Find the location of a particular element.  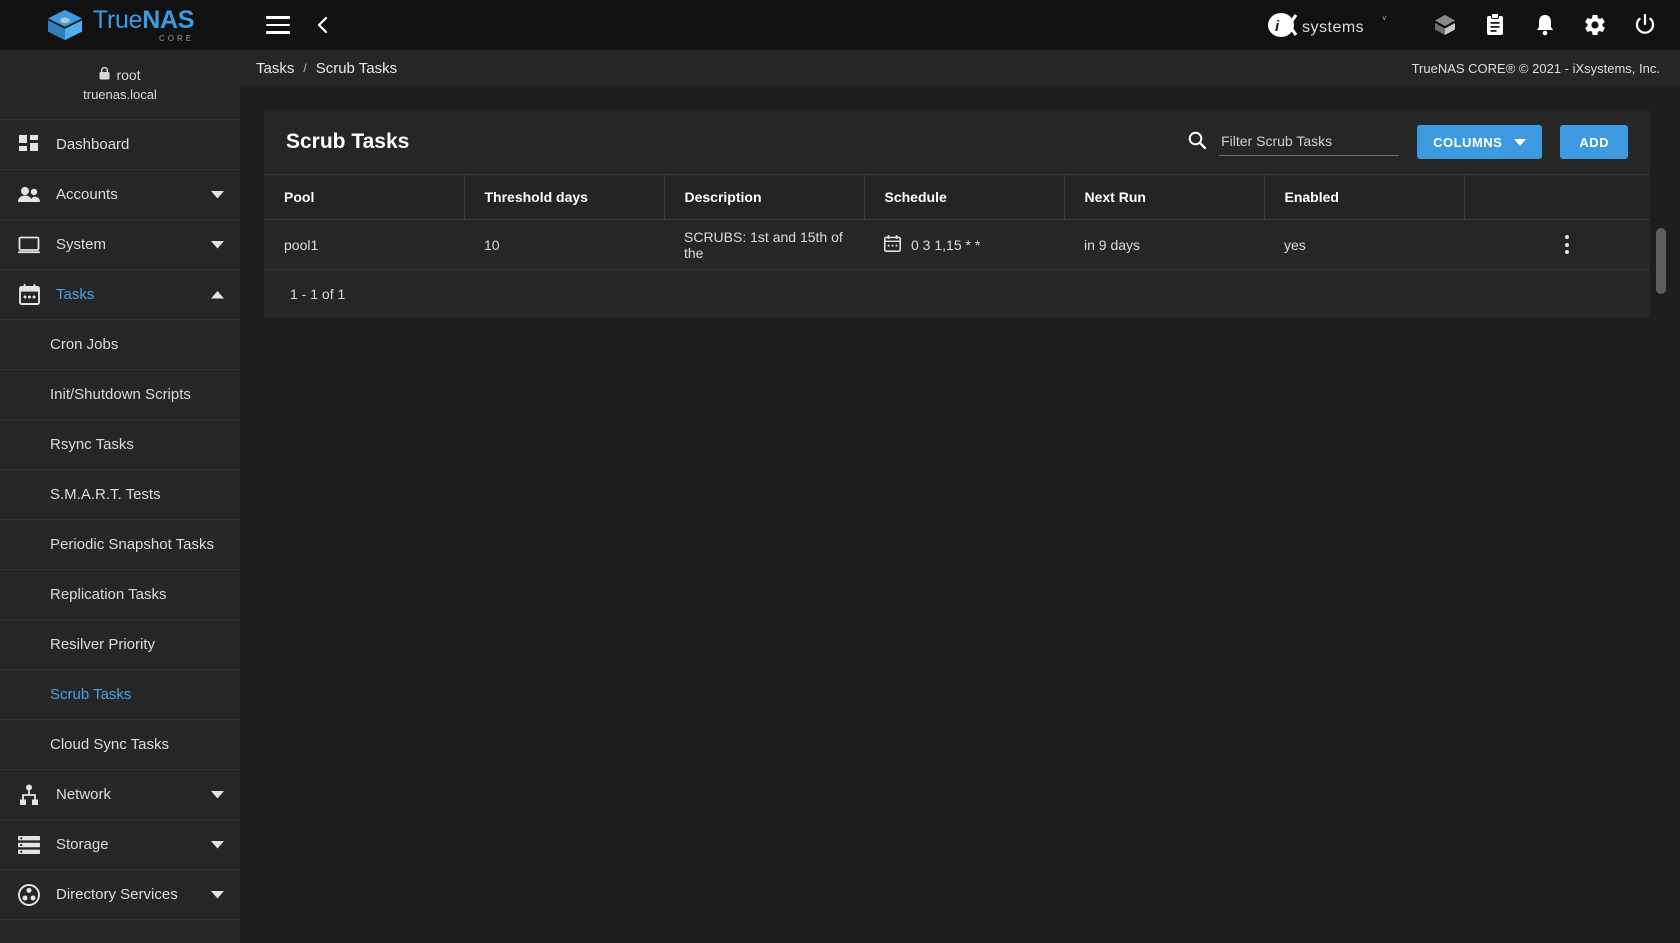

sidebar-item-cron-jobs: Cron Jobs is located at coordinates (120, 345).